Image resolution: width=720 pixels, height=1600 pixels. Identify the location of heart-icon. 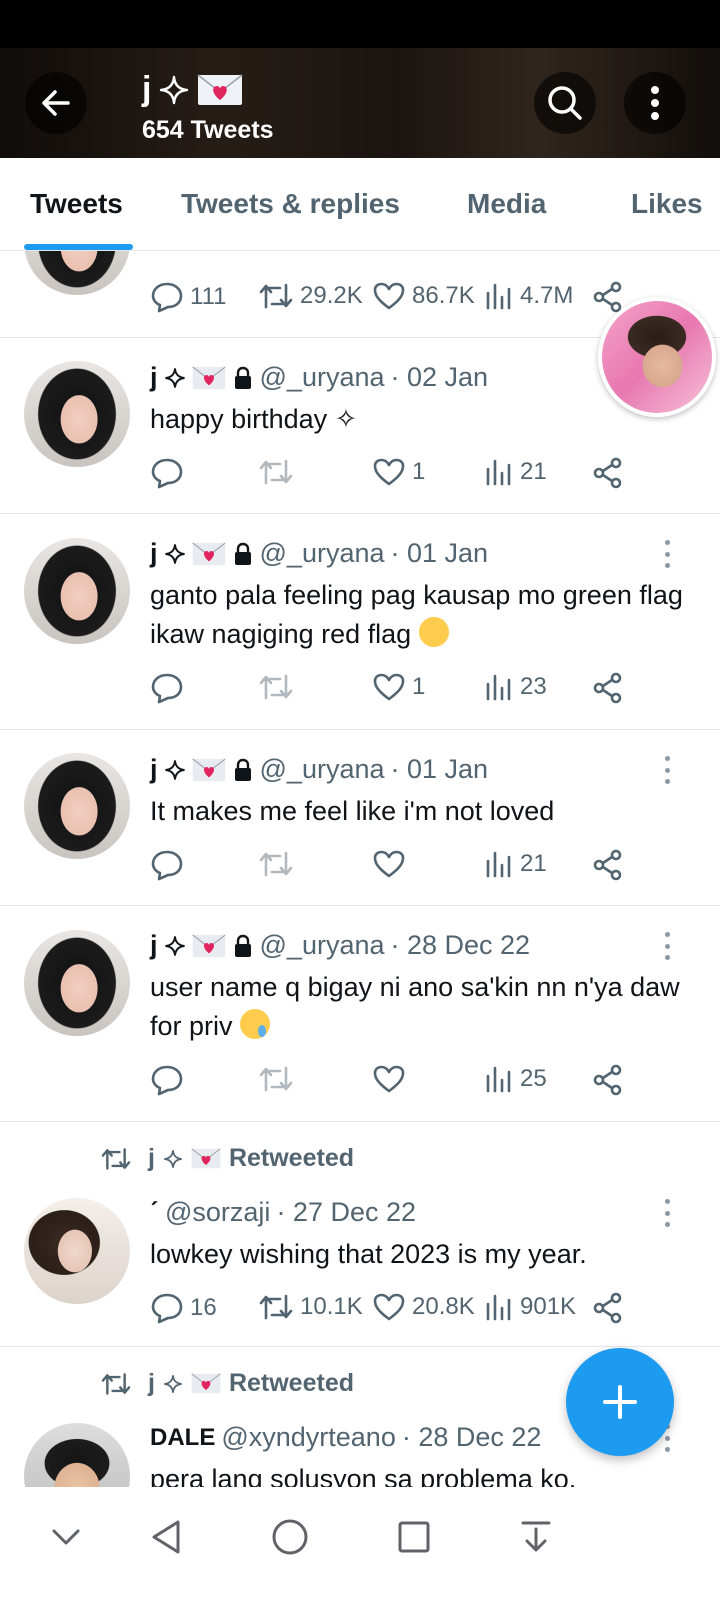
(389, 1079).